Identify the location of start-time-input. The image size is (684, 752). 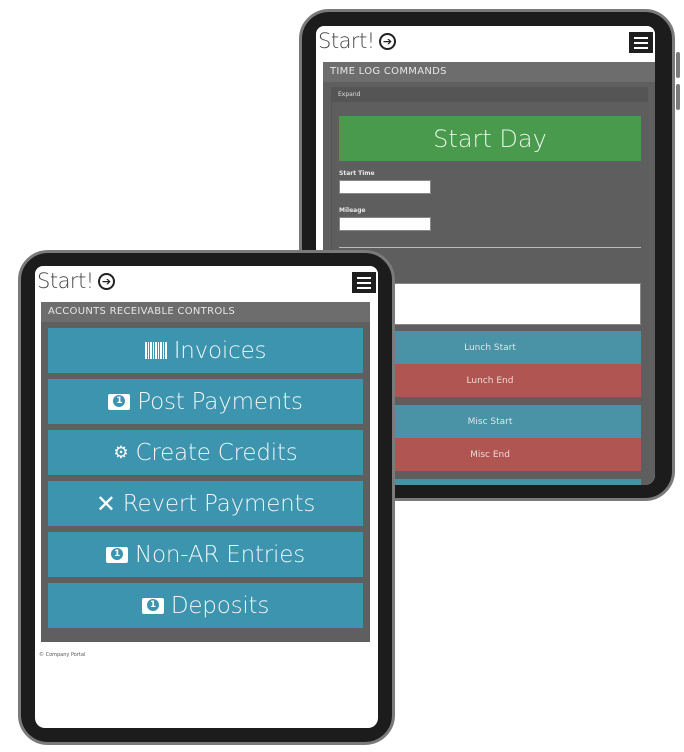
(385, 187).